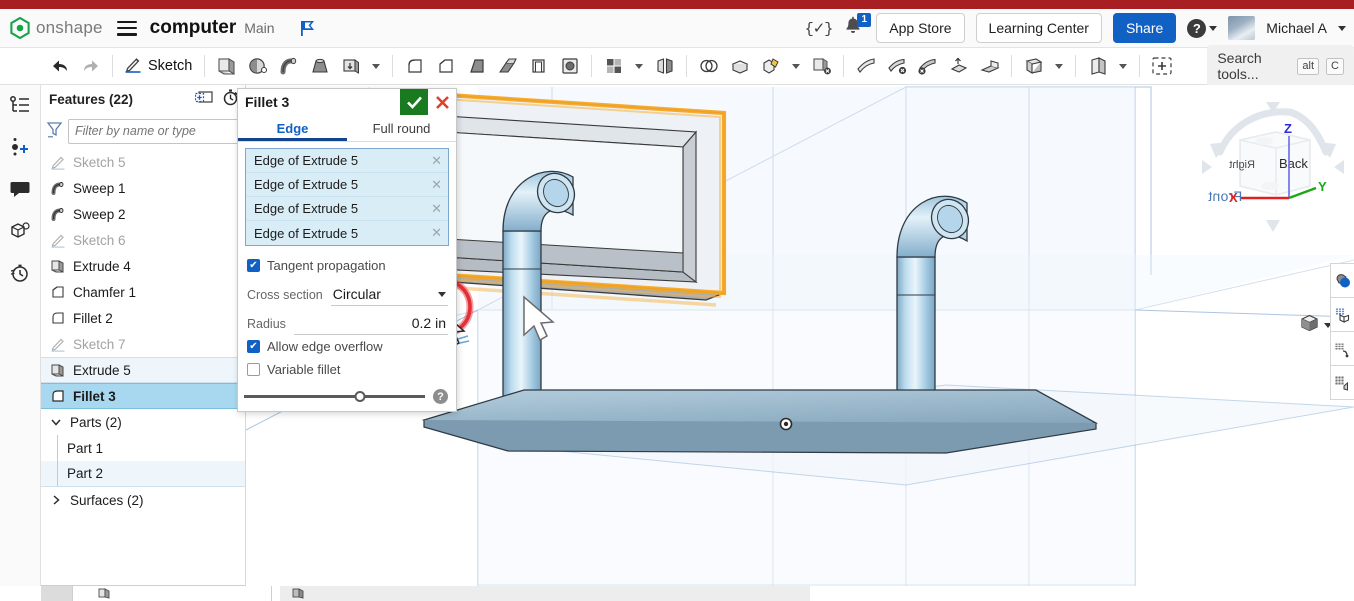  I want to click on derive-icon, so click(1097, 66).